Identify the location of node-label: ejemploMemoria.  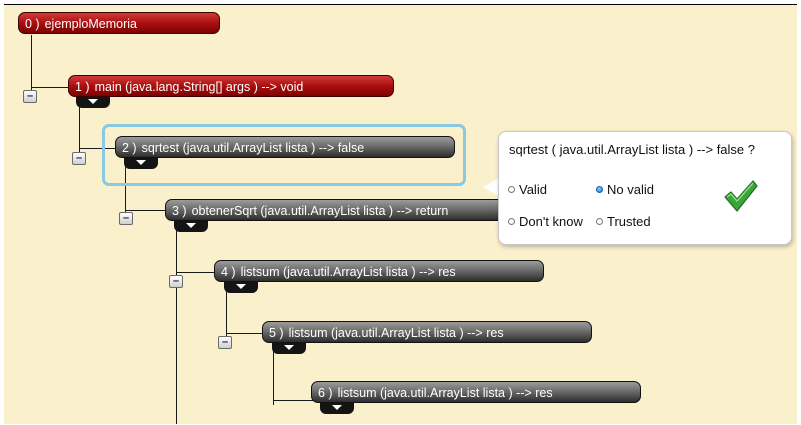
(90, 24).